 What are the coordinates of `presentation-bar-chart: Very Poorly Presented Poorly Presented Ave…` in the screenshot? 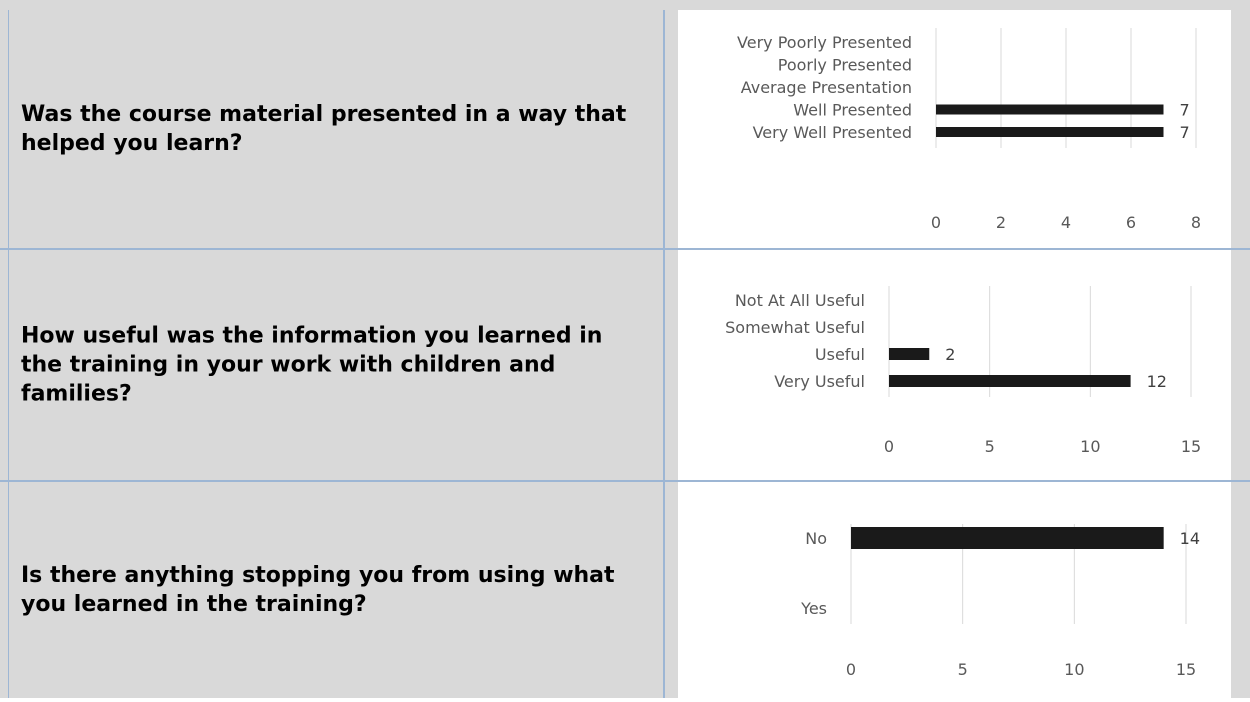 It's located at (969, 130).